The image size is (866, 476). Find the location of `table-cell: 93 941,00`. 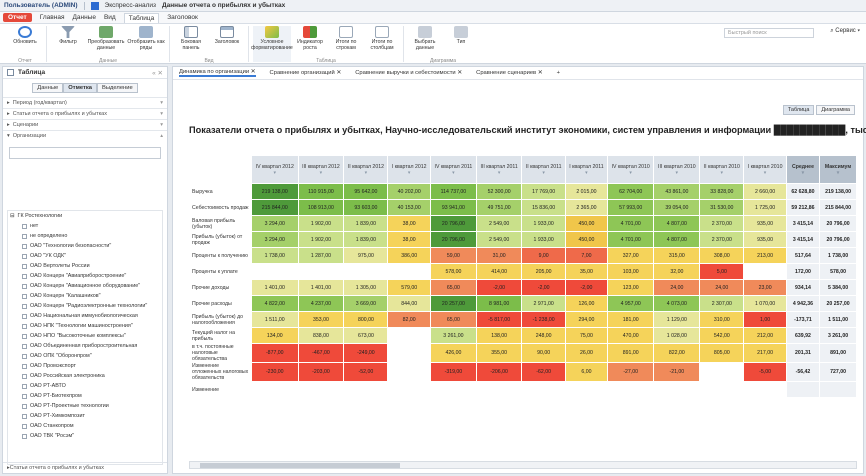

table-cell: 93 941,00 is located at coordinates (453, 207).